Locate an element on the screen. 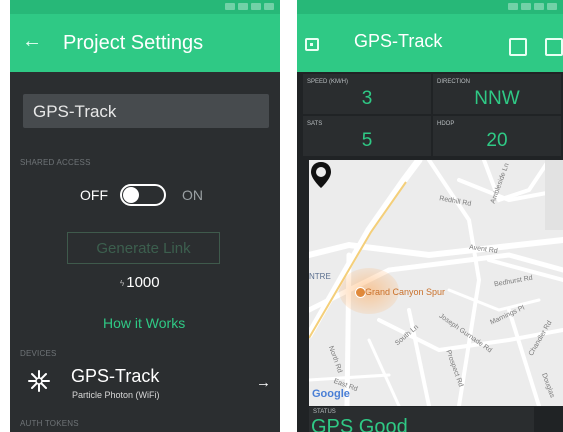  app-bar: GPS-Track is located at coordinates (430, 43).